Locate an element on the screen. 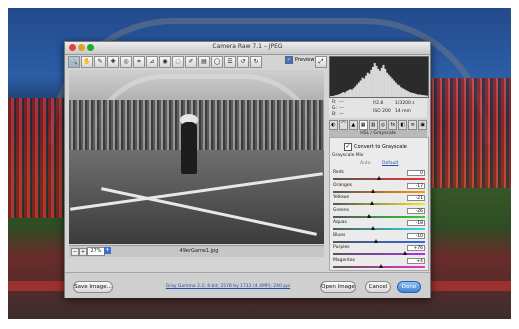 This screenshot has height=329, width=519. straighten-icon: ⊿ is located at coordinates (152, 62).